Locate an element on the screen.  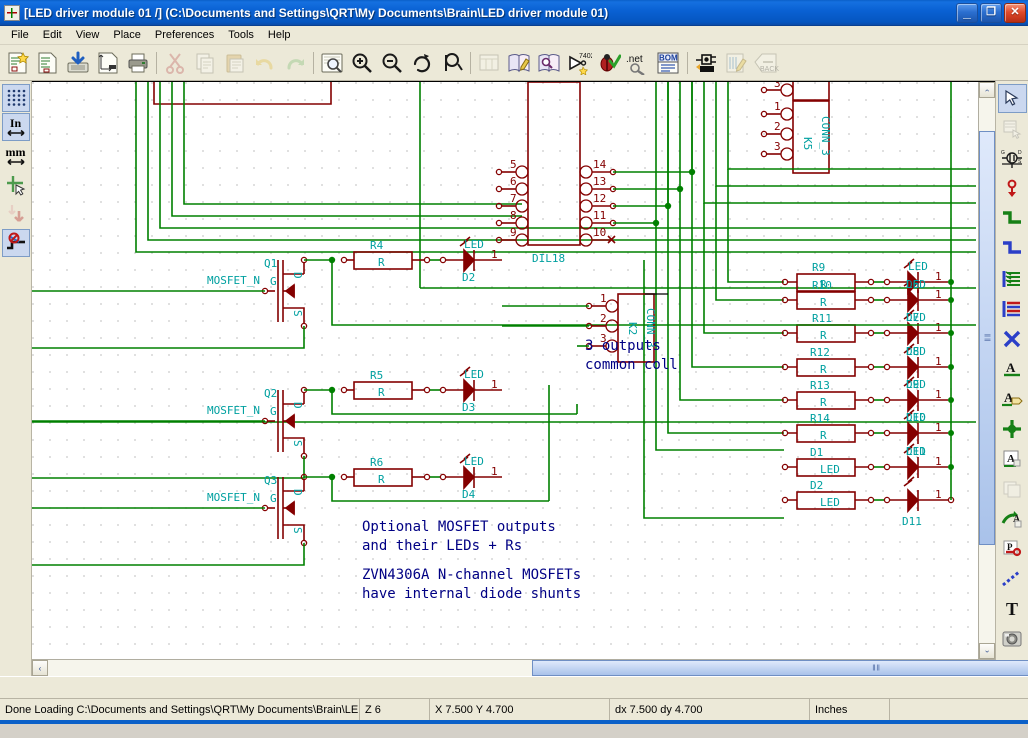
svg-text: P is located at coordinates (1010, 547).